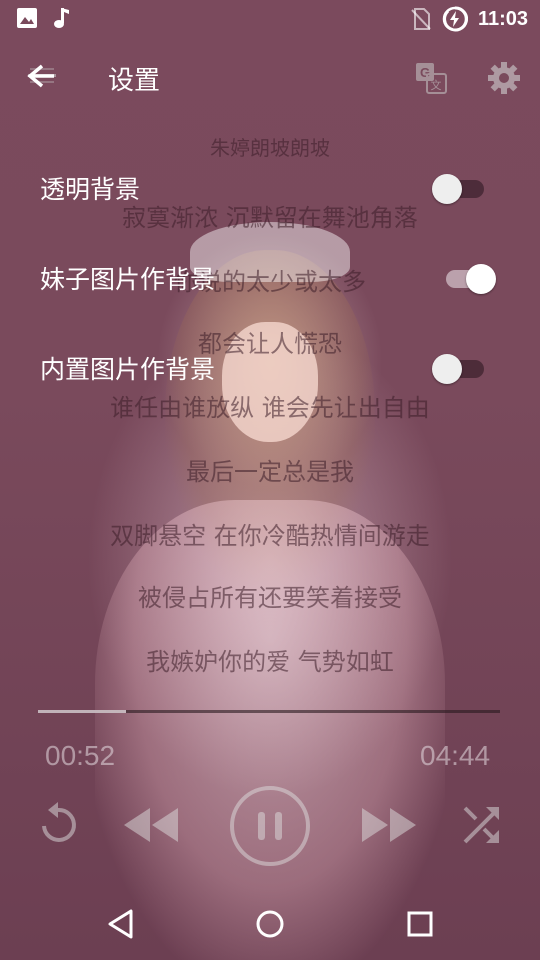  Describe the element at coordinates (122, 924) in the screenshot. I see `back-triangle-icon` at that location.